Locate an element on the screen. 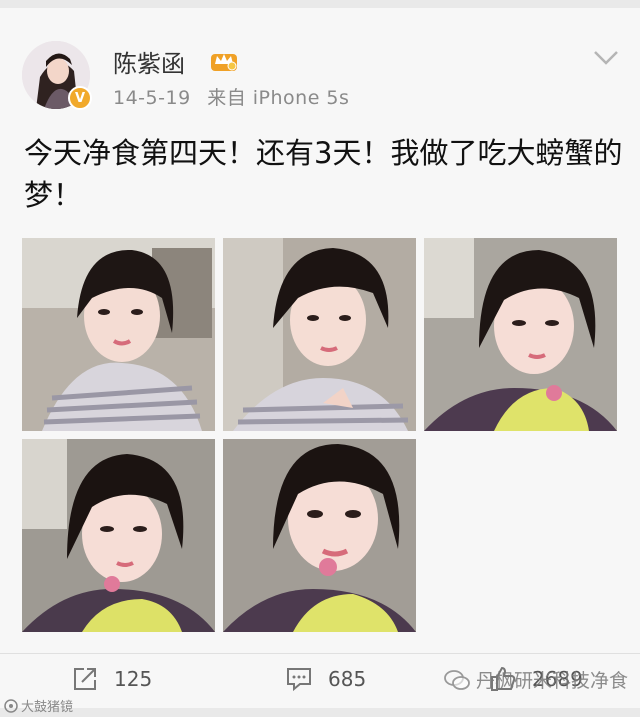 The image size is (640, 717). post-source: 来自 iPhone 5s is located at coordinates (278, 98).